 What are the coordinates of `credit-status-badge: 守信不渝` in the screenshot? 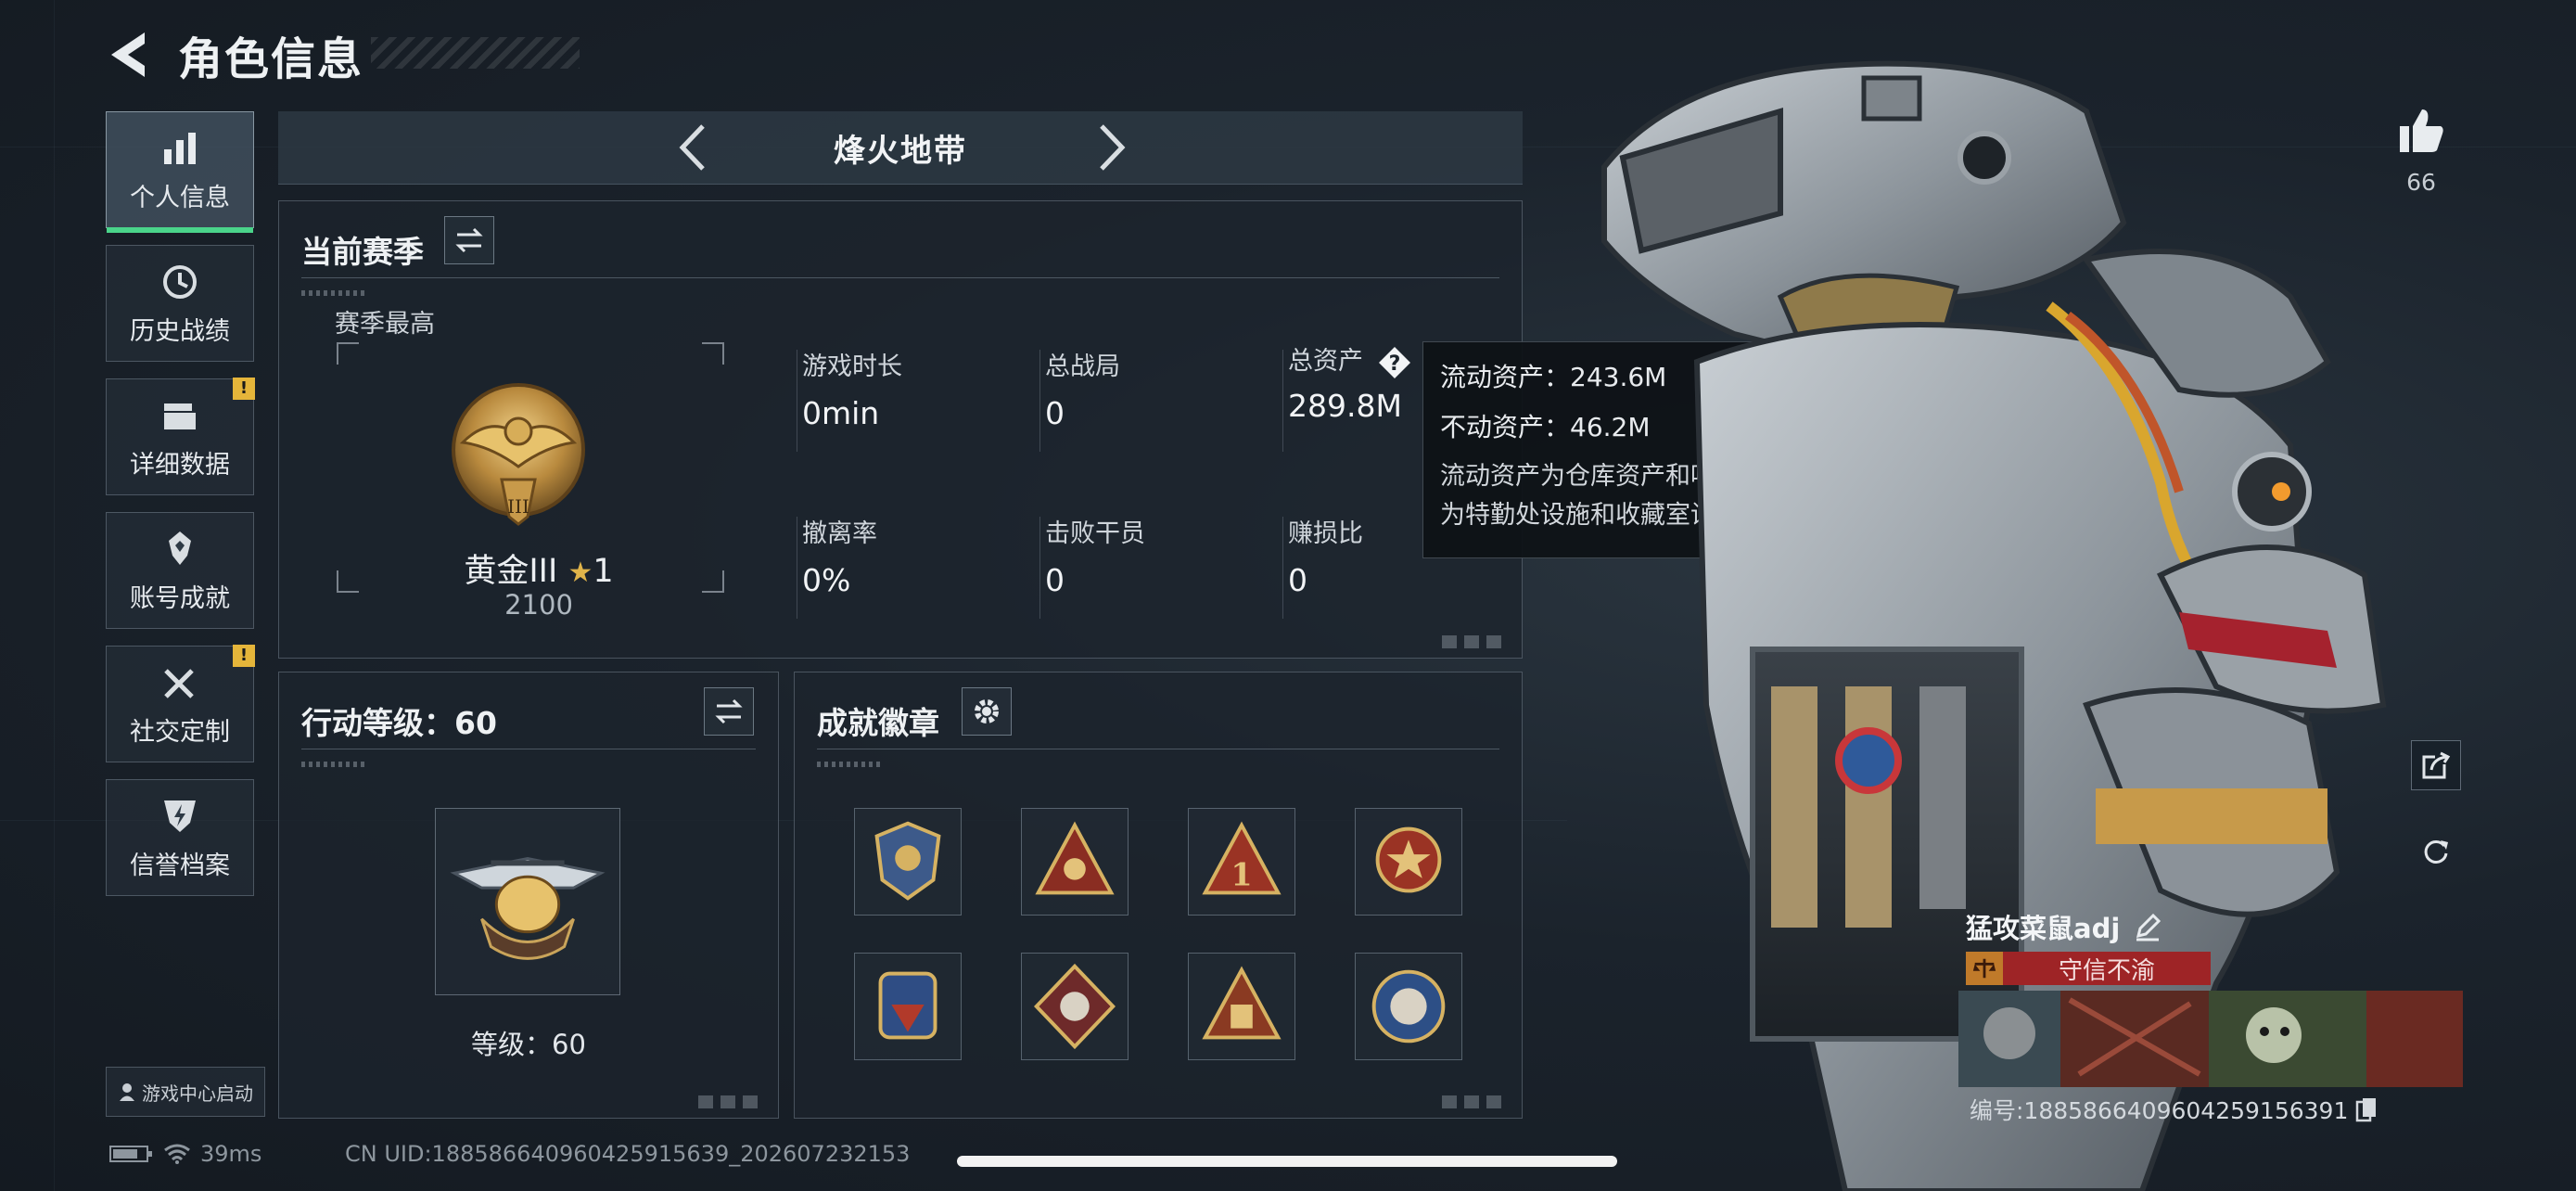 It's located at (2088, 969).